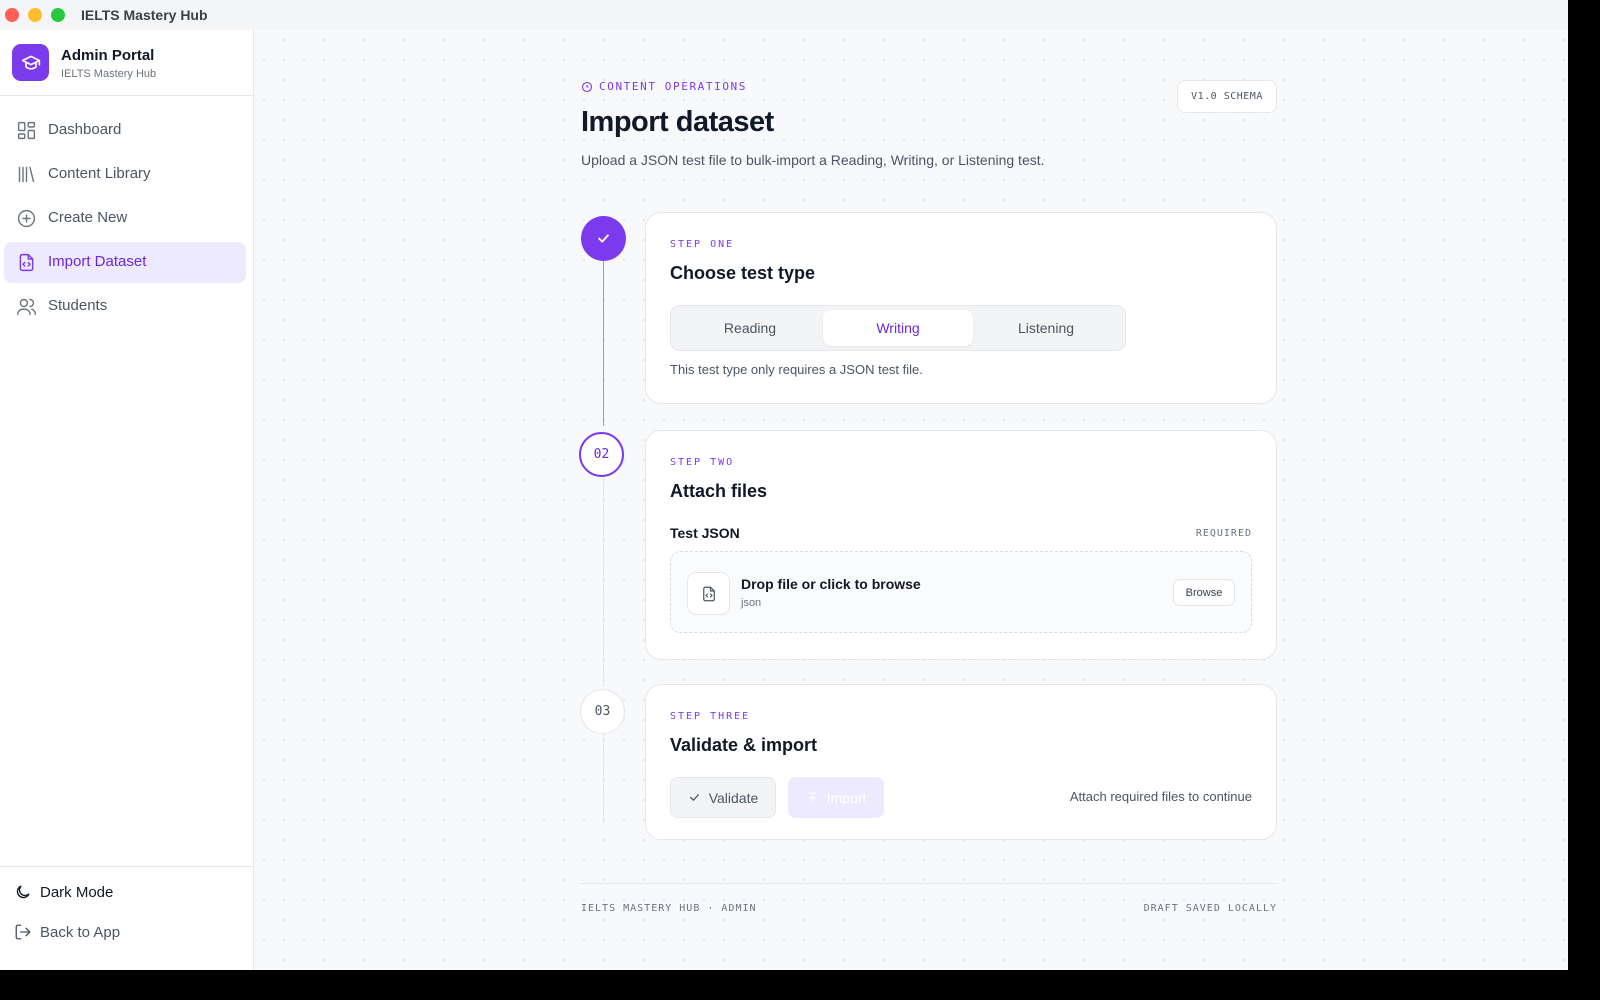  I want to click on step-two-indicator: 02, so click(601, 454).